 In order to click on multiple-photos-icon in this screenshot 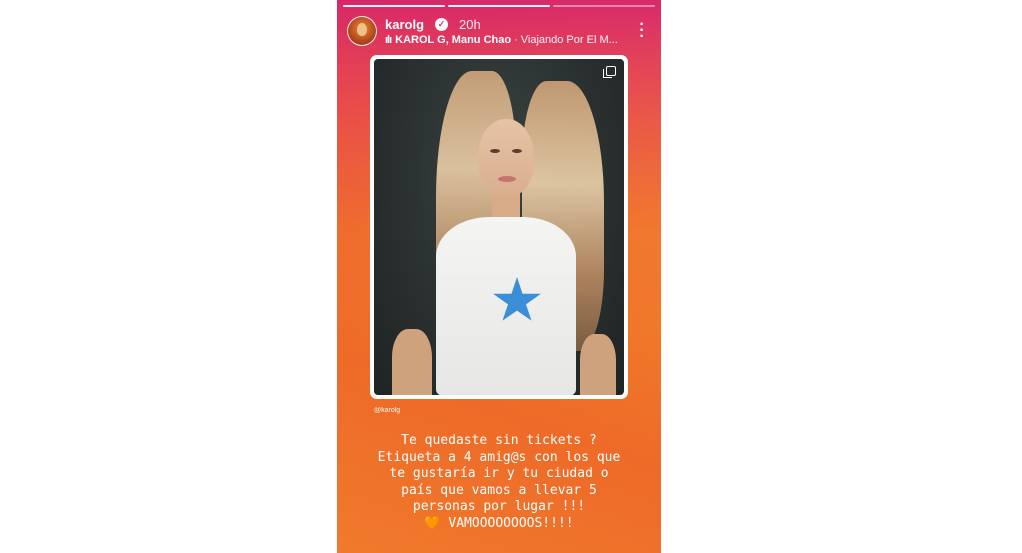, I will do `click(609, 72)`.